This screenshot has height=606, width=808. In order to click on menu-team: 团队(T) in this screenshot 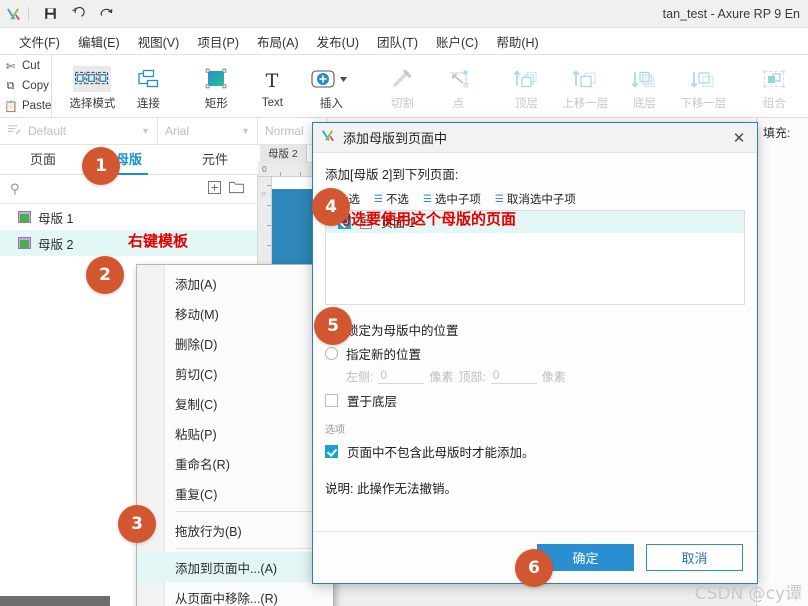, I will do `click(397, 41)`.